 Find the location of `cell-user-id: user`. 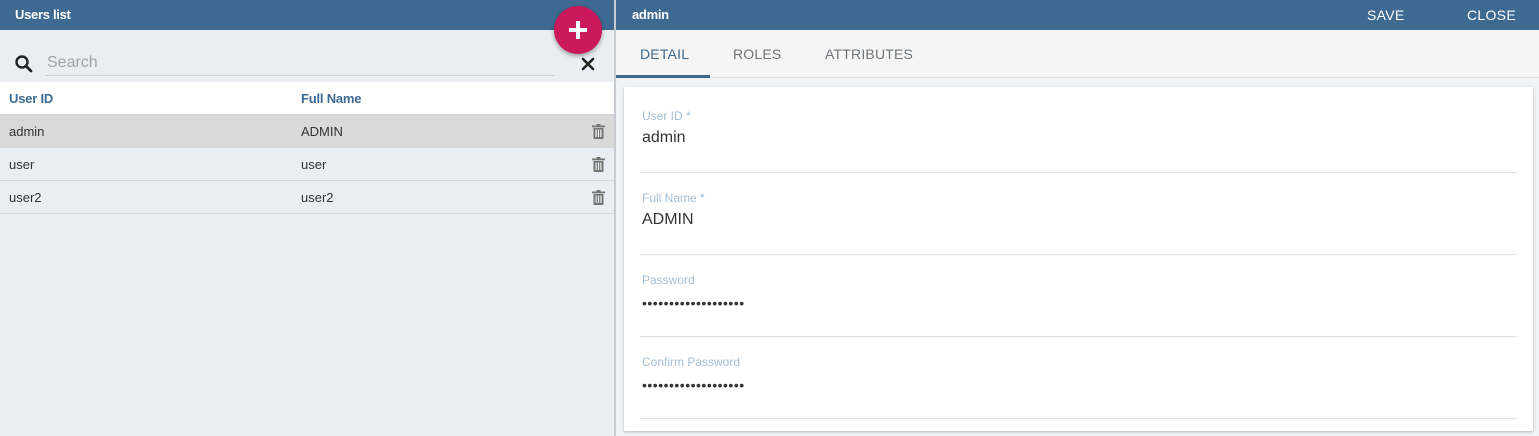

cell-user-id: user is located at coordinates (22, 164).